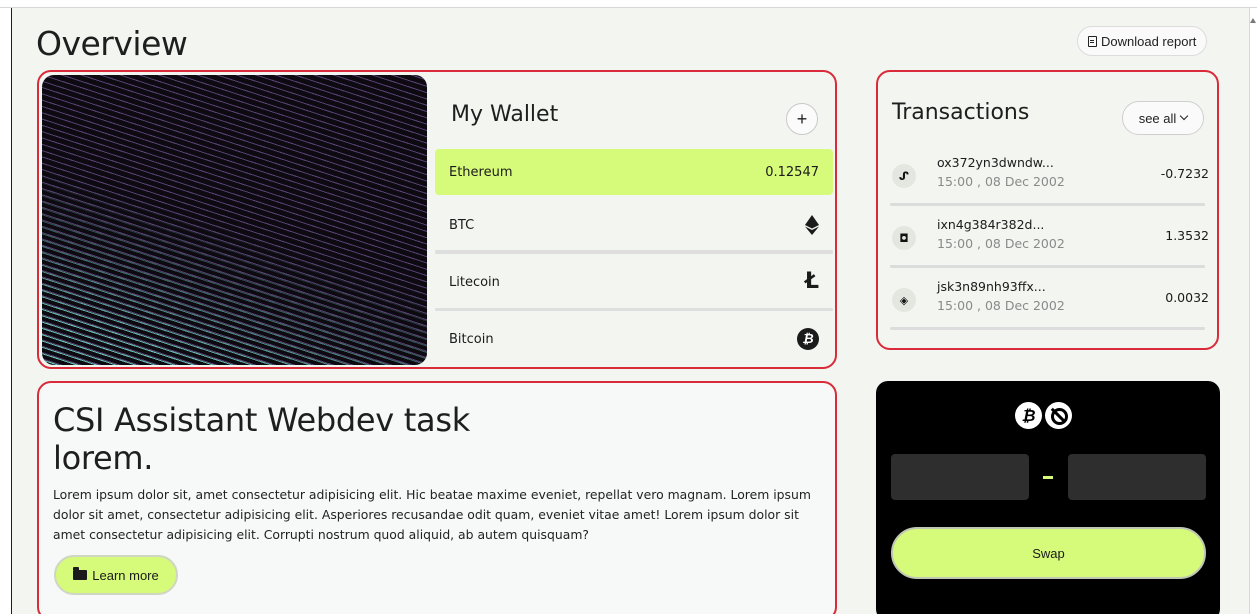  I want to click on wallet-item-label: BTC, so click(462, 225).